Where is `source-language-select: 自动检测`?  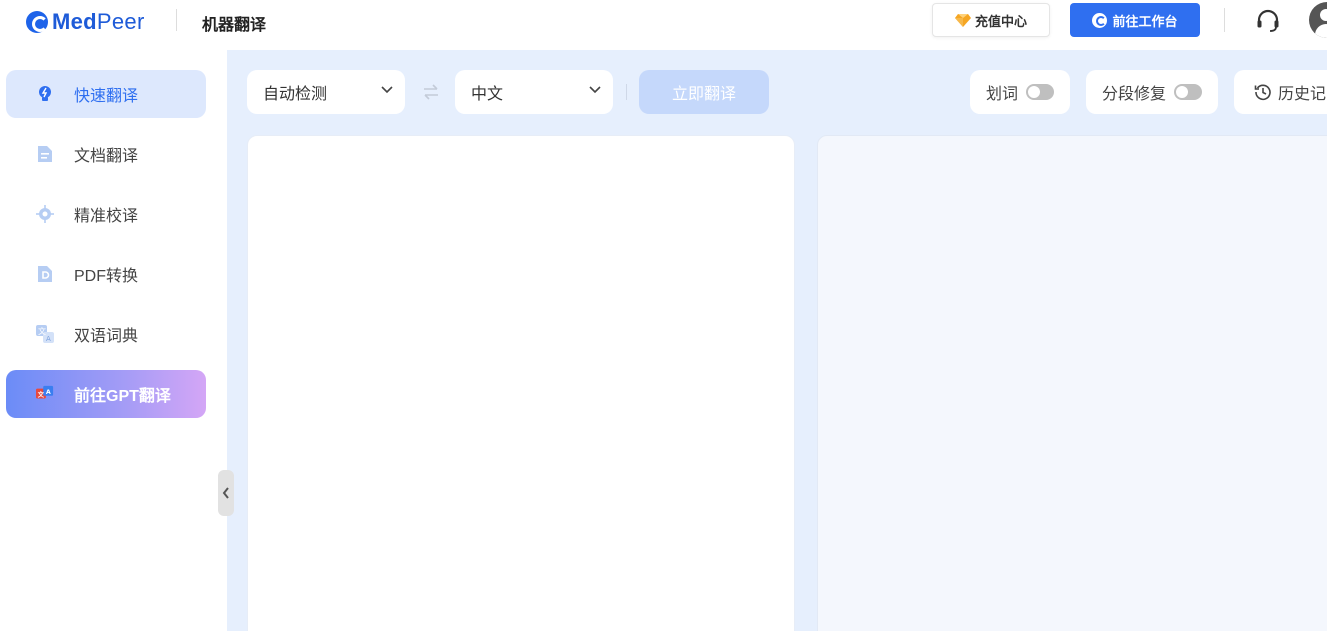
source-language-select: 自动检测 is located at coordinates (326, 92).